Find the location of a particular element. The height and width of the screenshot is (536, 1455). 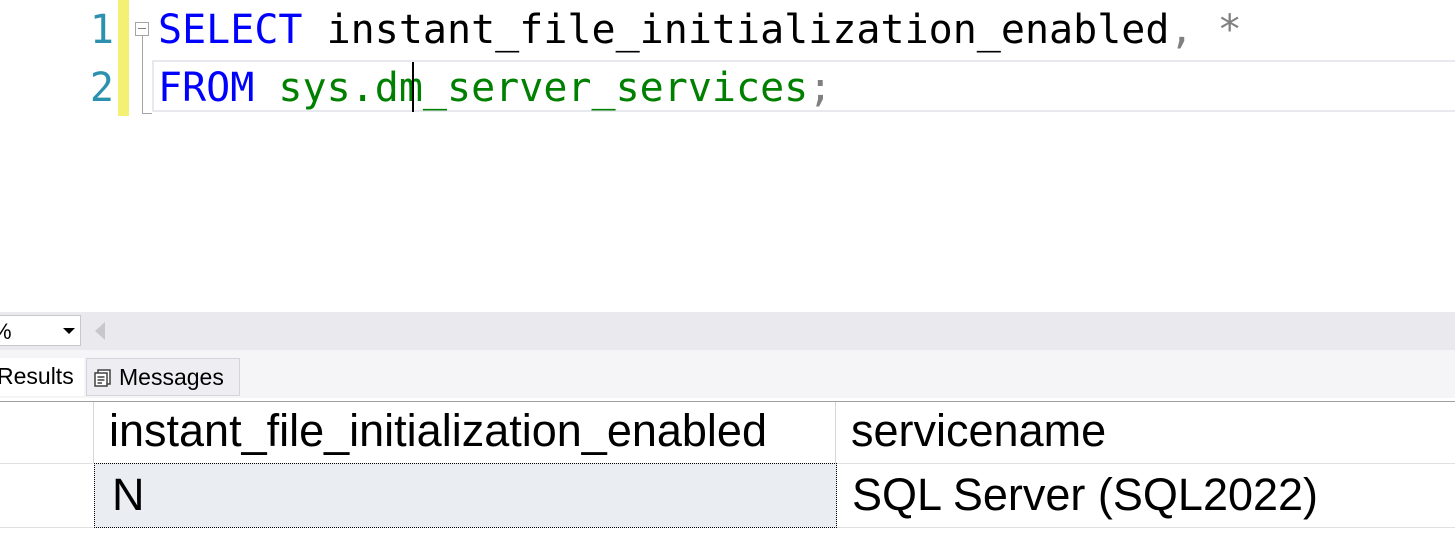

column-header-instant-file-initialization-enabled: instant_file_initialization_enabled is located at coordinates (464, 432).